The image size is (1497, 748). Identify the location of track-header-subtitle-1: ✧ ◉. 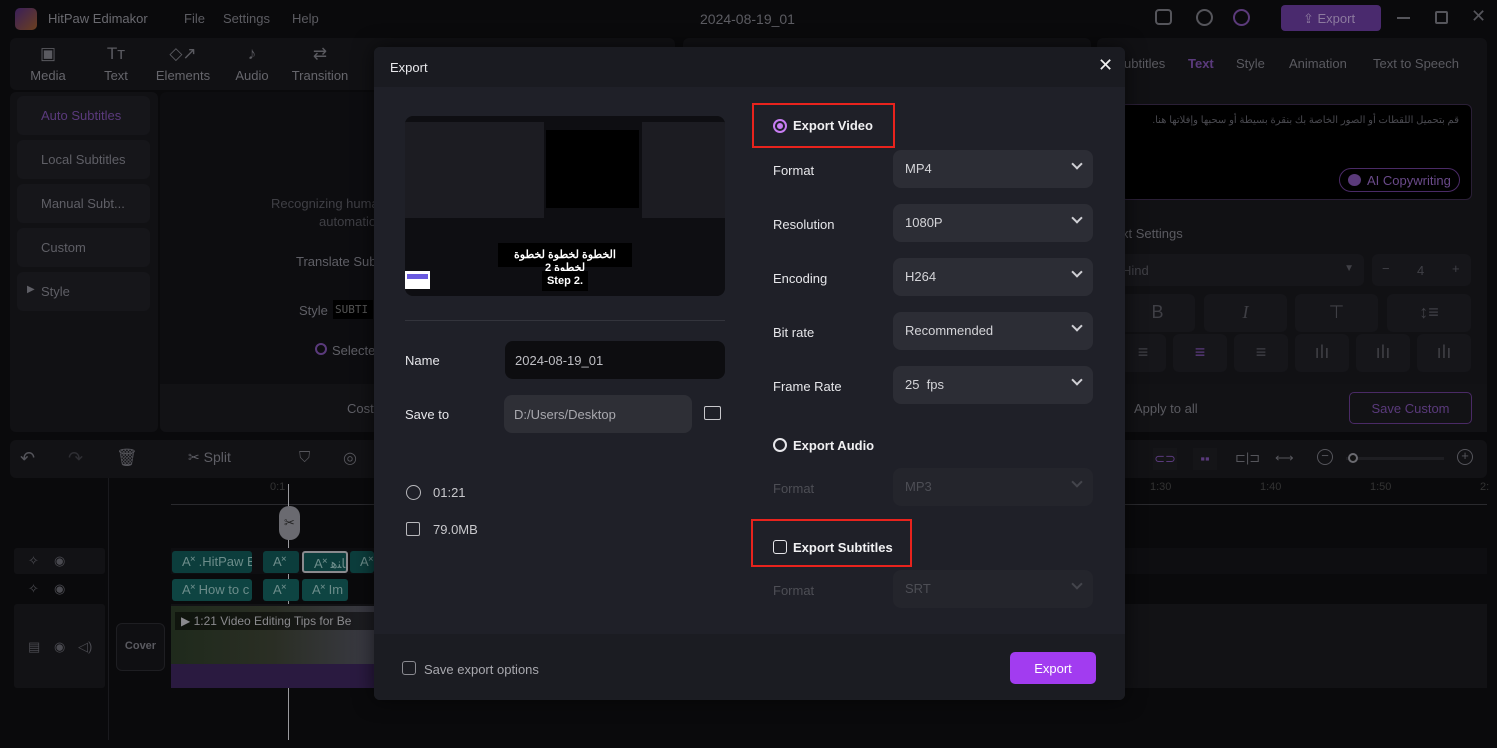
(59, 561).